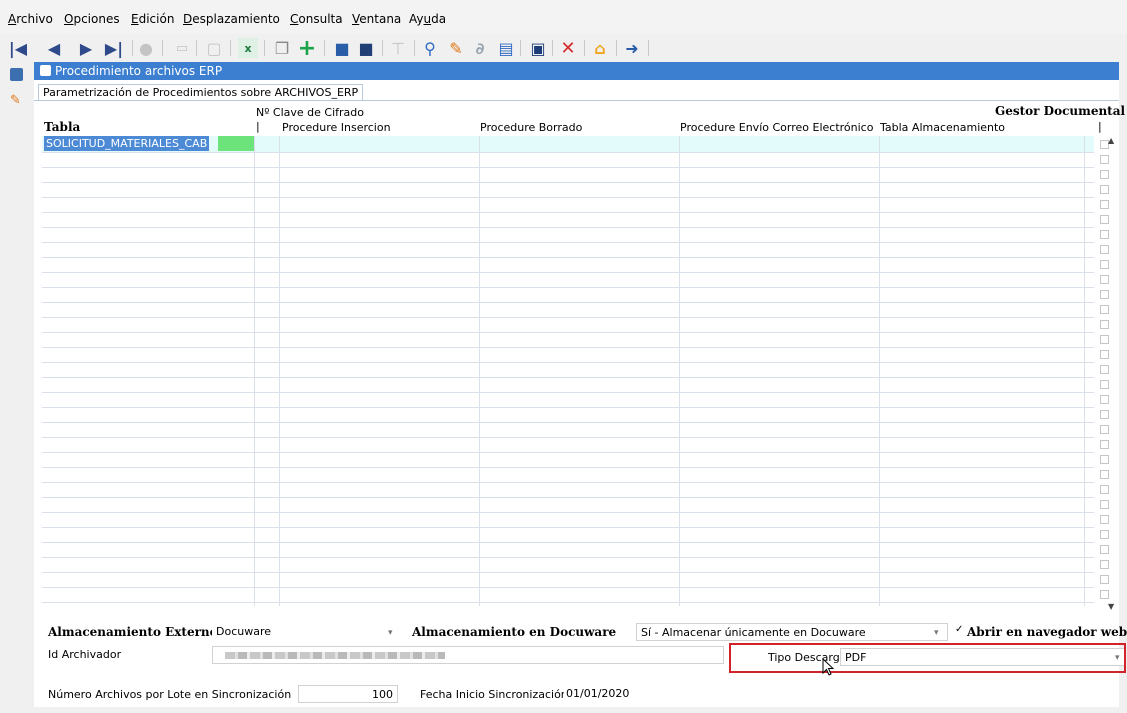 This screenshot has width=1127, height=713. Describe the element at coordinates (231, 19) in the screenshot. I see `menu-desplazamiento: Desplazamiento` at that location.